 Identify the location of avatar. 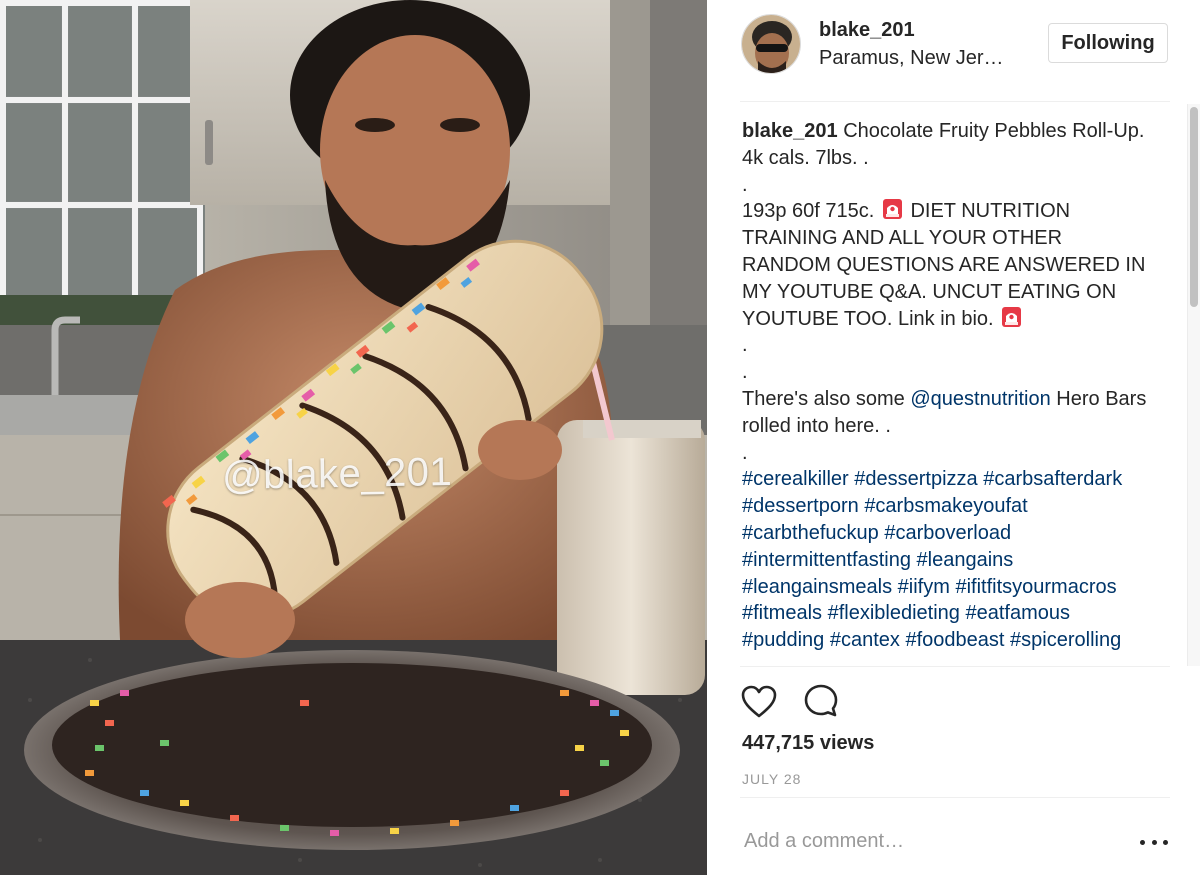
(771, 44).